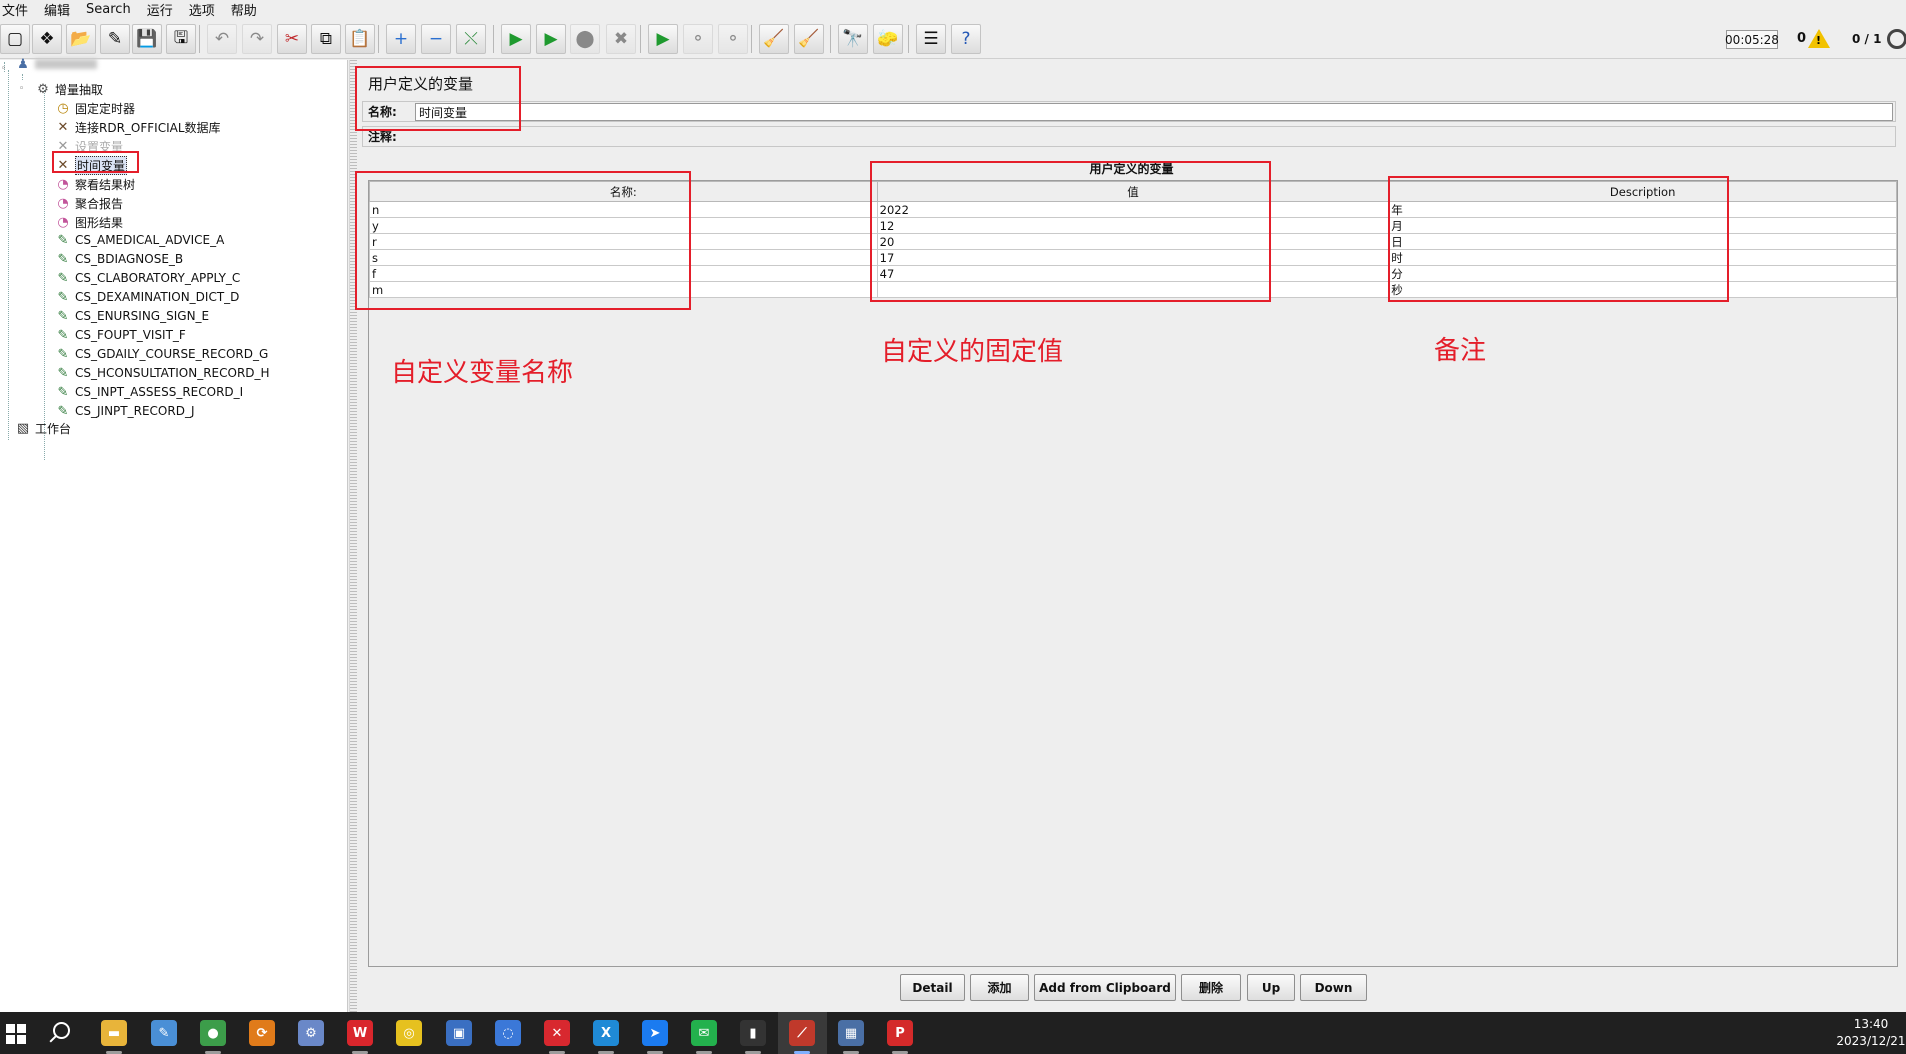 Image resolution: width=1906 pixels, height=1054 pixels. What do you see at coordinates (1154, 137) in the screenshot?
I see `comment-input` at bounding box center [1154, 137].